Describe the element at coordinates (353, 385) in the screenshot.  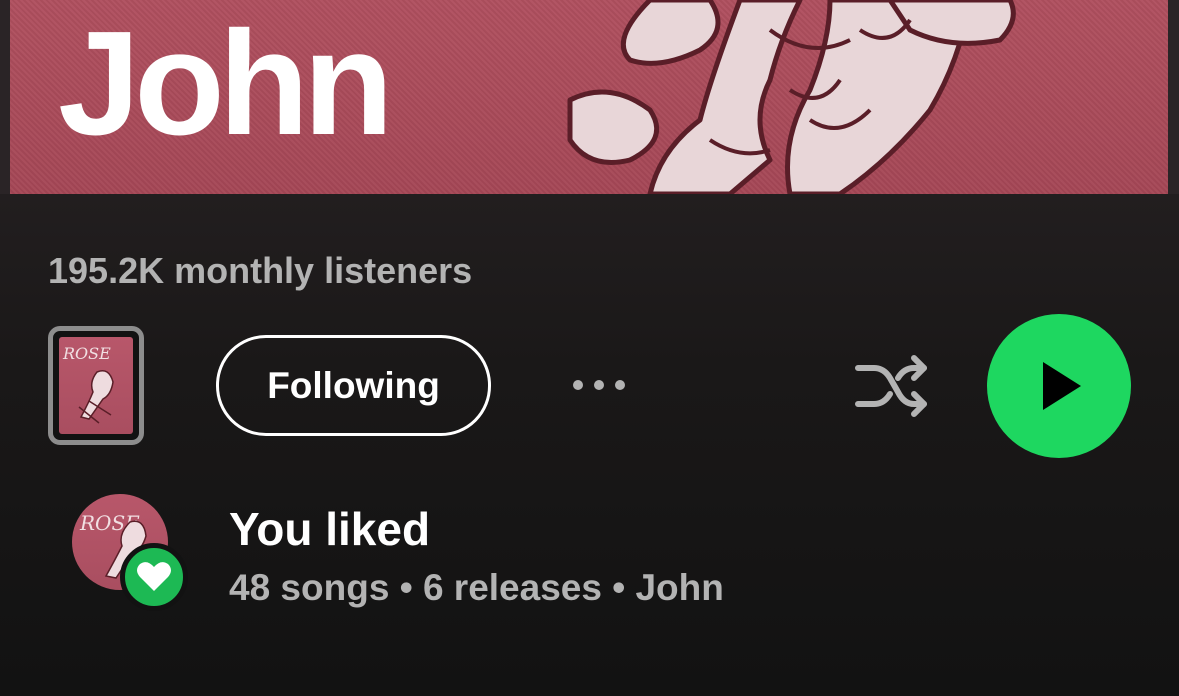
I see `following-button: Following` at that location.